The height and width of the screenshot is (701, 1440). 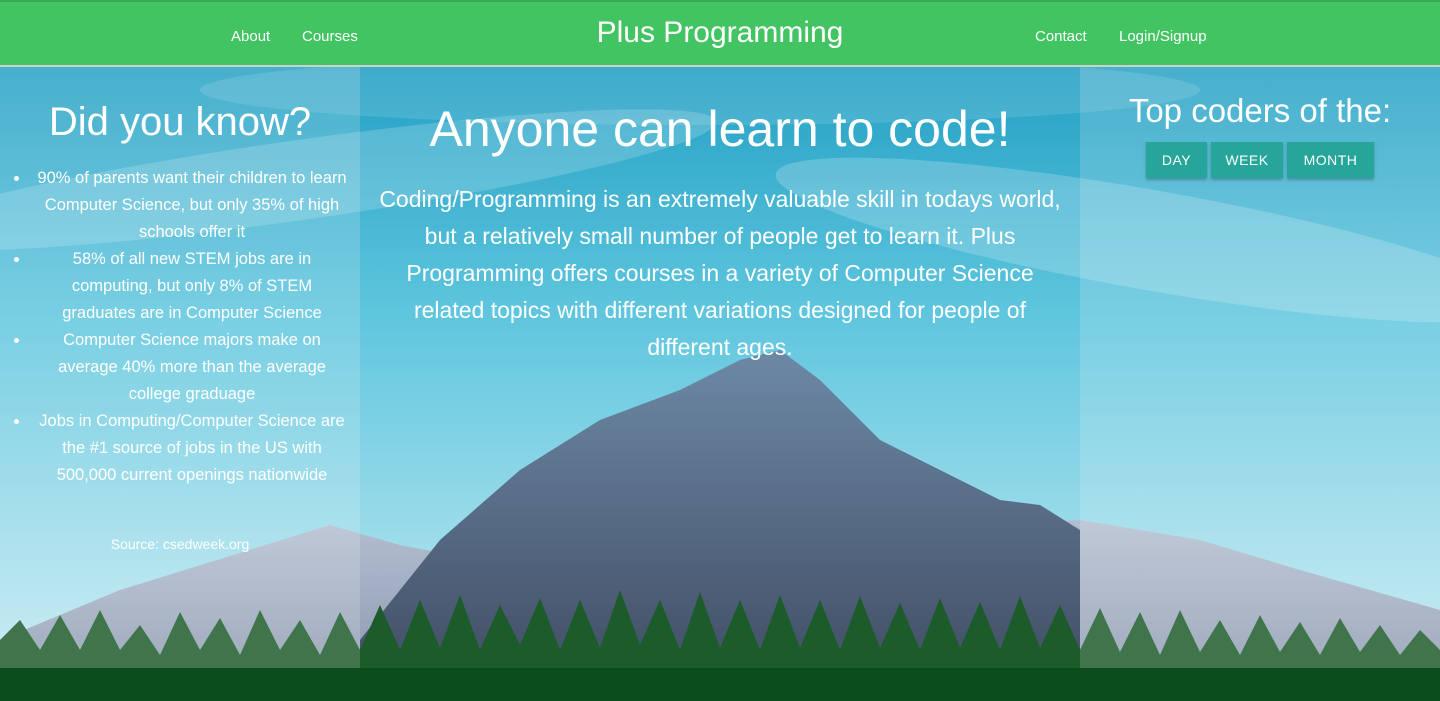 What do you see at coordinates (180, 122) in the screenshot?
I see `did-you-know-title: Did you know?` at bounding box center [180, 122].